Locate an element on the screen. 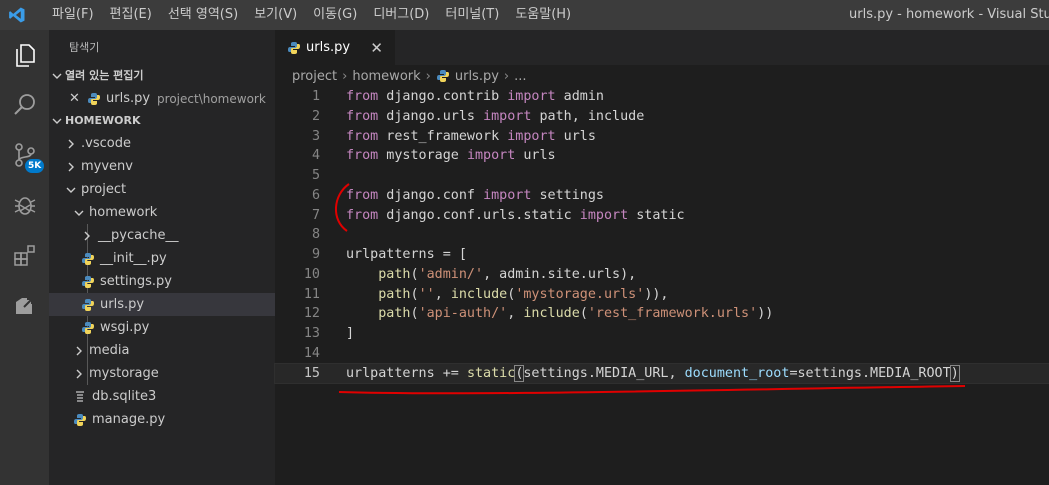 The height and width of the screenshot is (485, 1049). explorer-button is located at coordinates (24, 55).